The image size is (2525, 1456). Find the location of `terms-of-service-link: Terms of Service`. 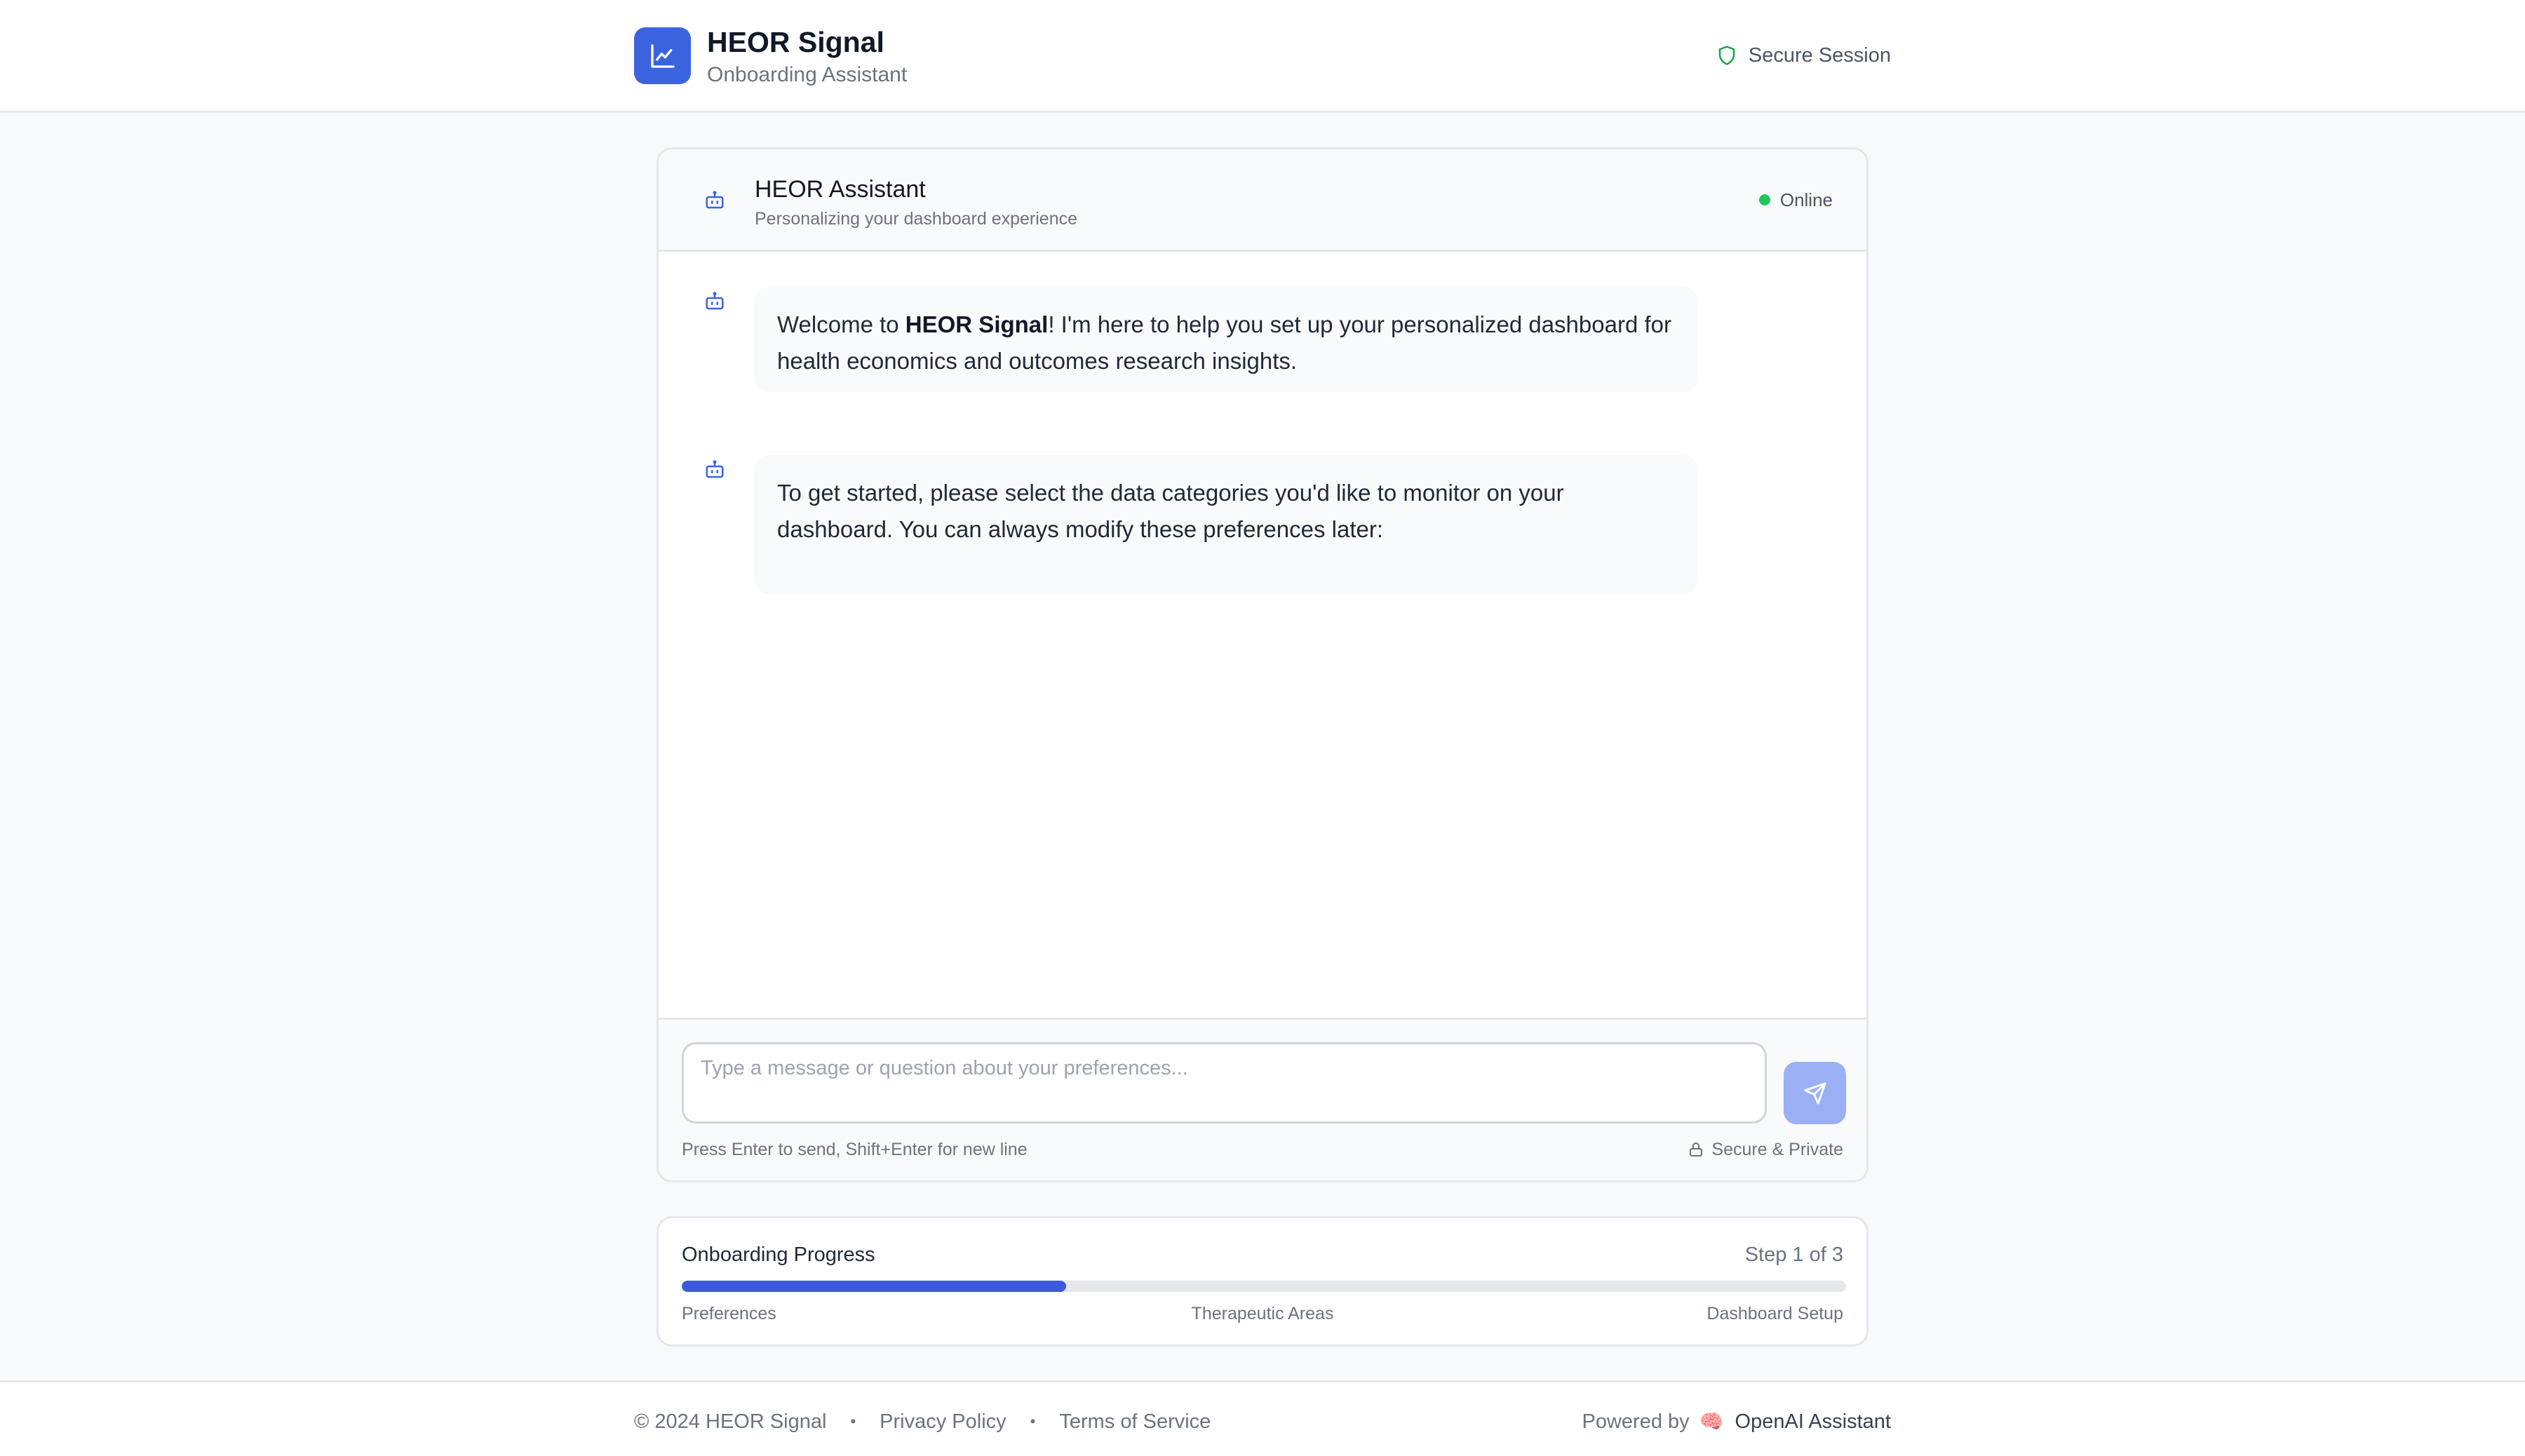

terms-of-service-link: Terms of Service is located at coordinates (1135, 1421).